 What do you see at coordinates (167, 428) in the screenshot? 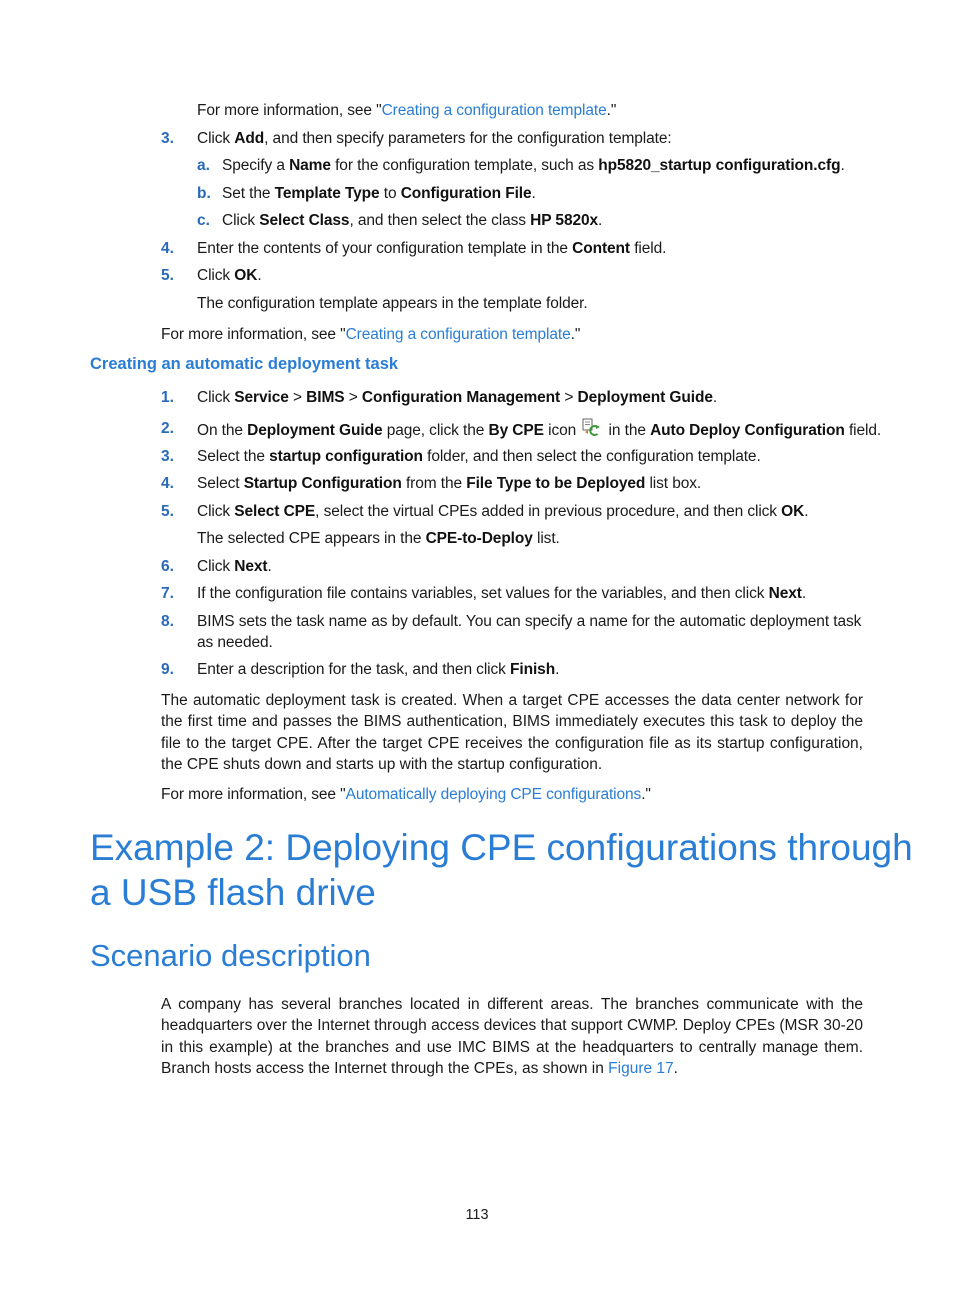
I see `step-number: 2.` at bounding box center [167, 428].